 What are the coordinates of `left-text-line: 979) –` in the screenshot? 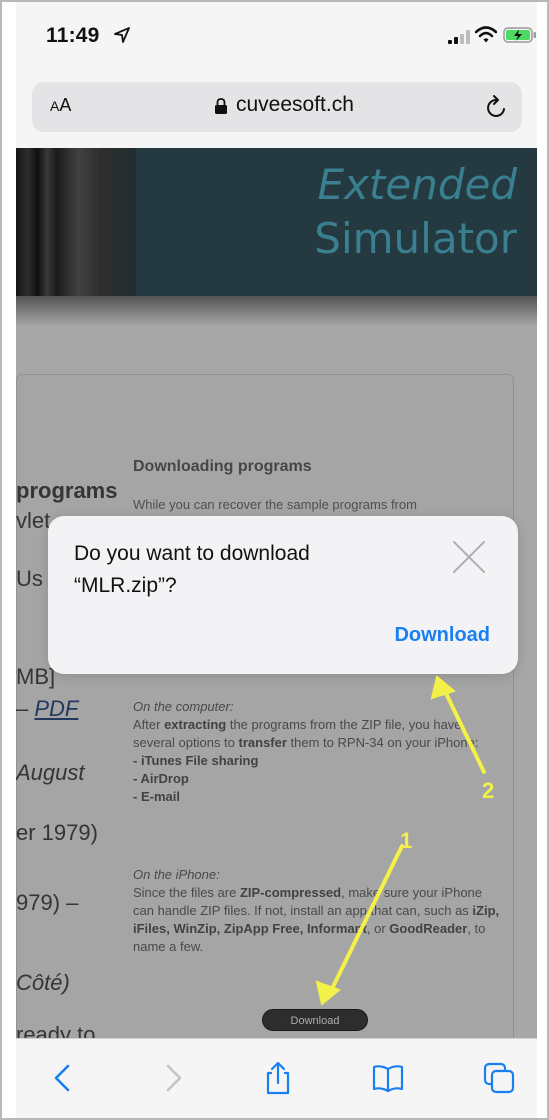 It's located at (47, 902).